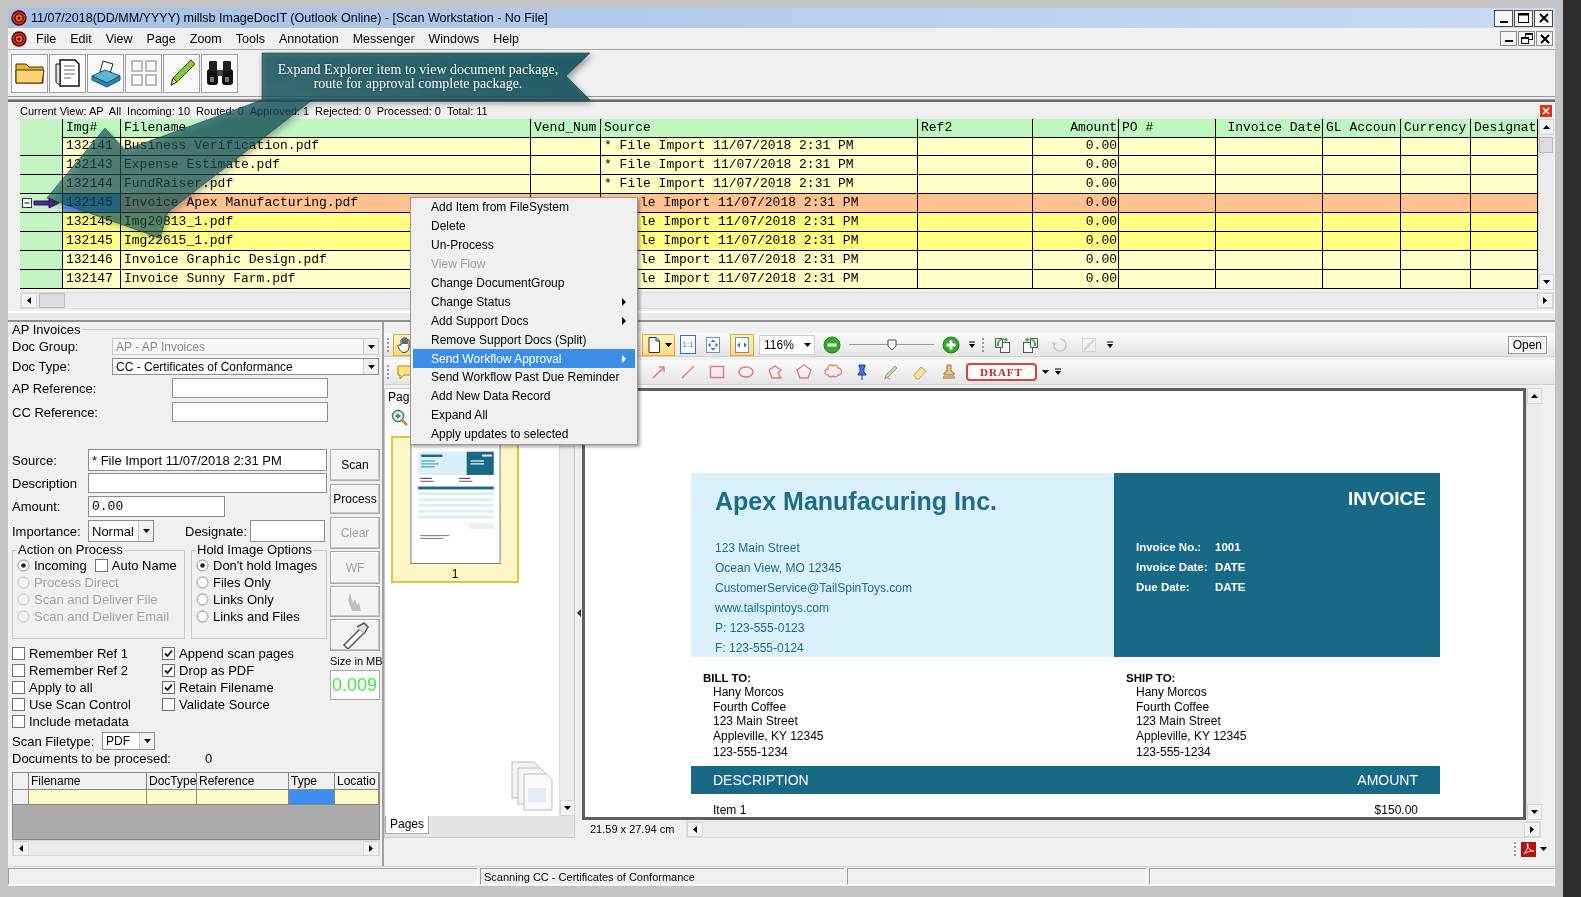  I want to click on amount-field: 0.00, so click(156, 506).